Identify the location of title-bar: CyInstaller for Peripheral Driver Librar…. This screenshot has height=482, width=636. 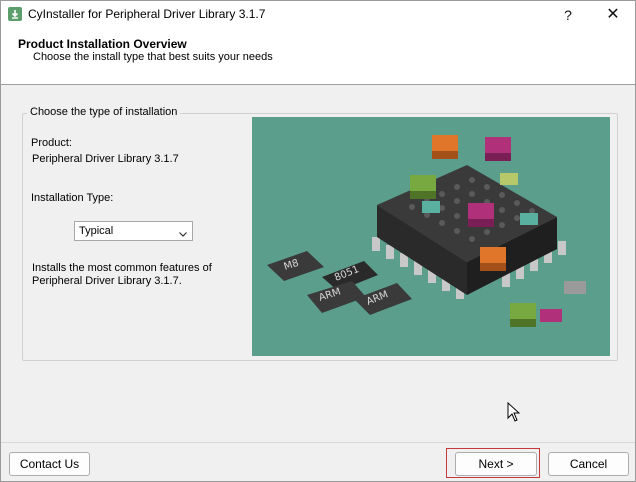
(318, 15).